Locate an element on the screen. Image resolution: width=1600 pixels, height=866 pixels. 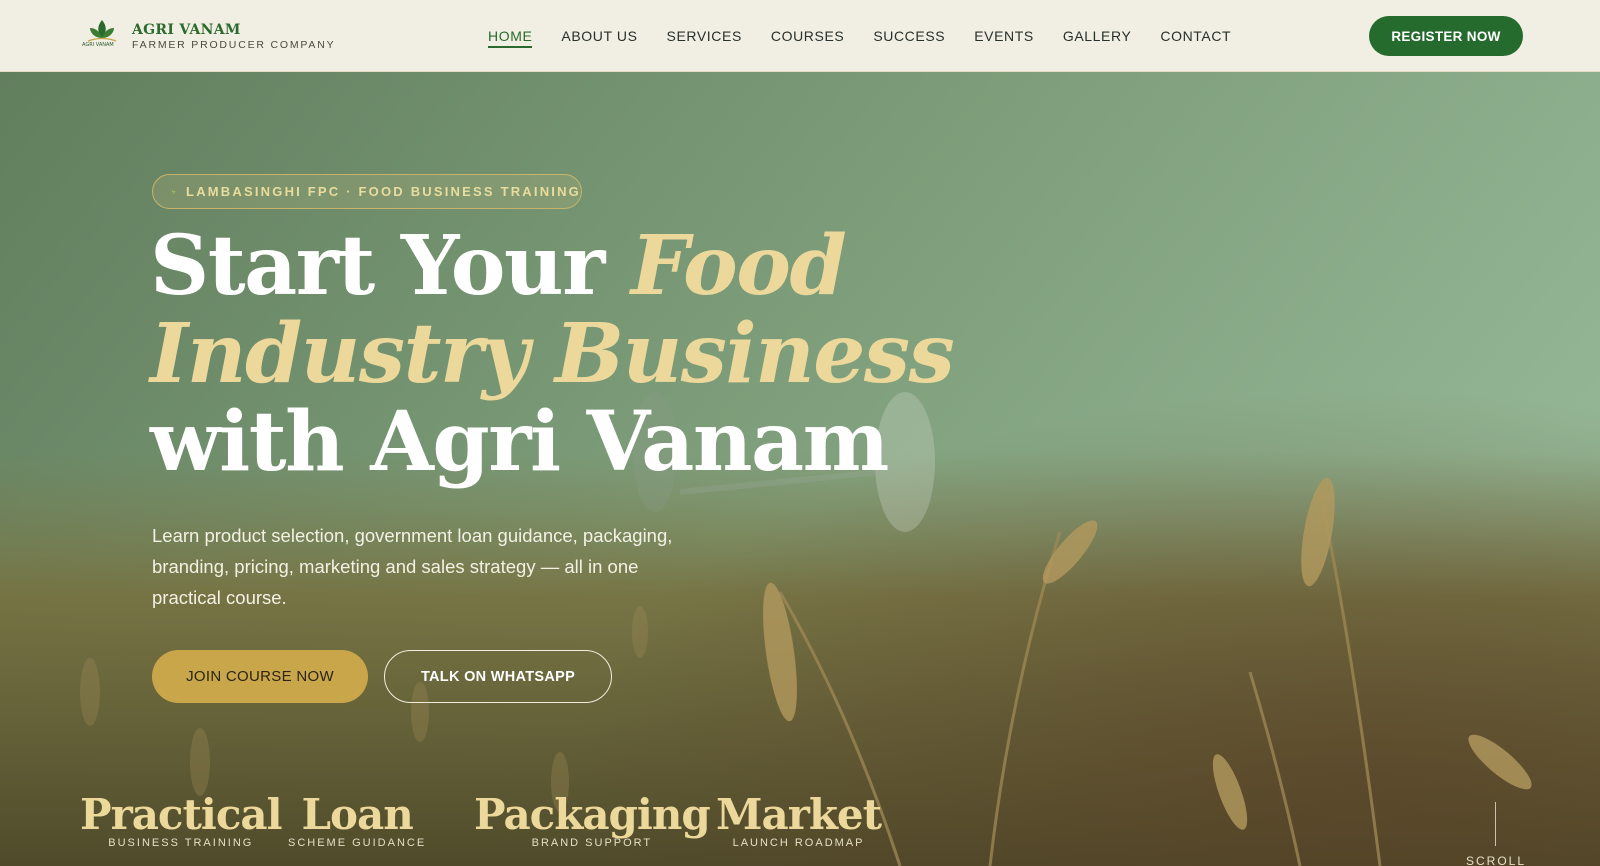
scroll-label: SCROLL is located at coordinates (1496, 860).